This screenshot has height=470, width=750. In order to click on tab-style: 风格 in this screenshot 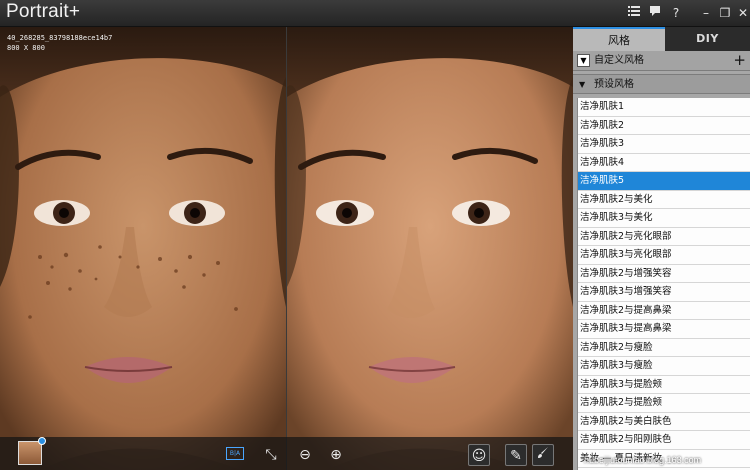, I will do `click(619, 39)`.